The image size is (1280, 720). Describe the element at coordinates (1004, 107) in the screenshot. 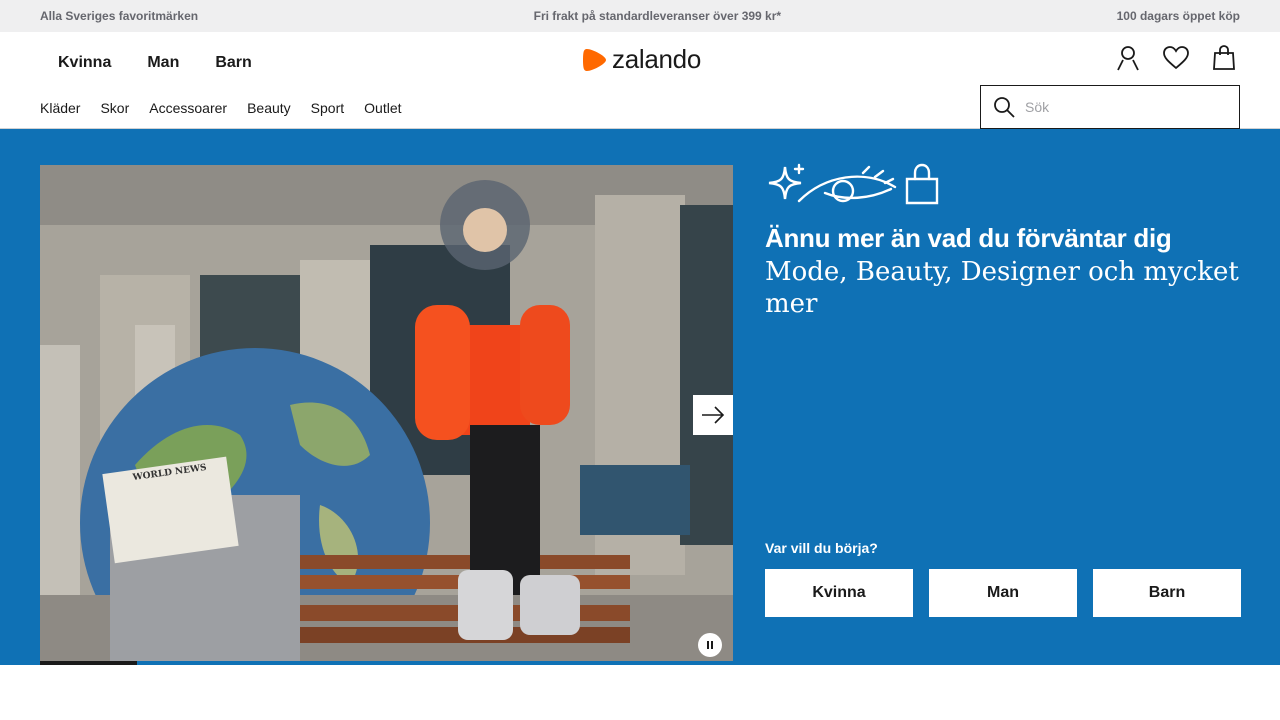

I see `search-icon` at that location.